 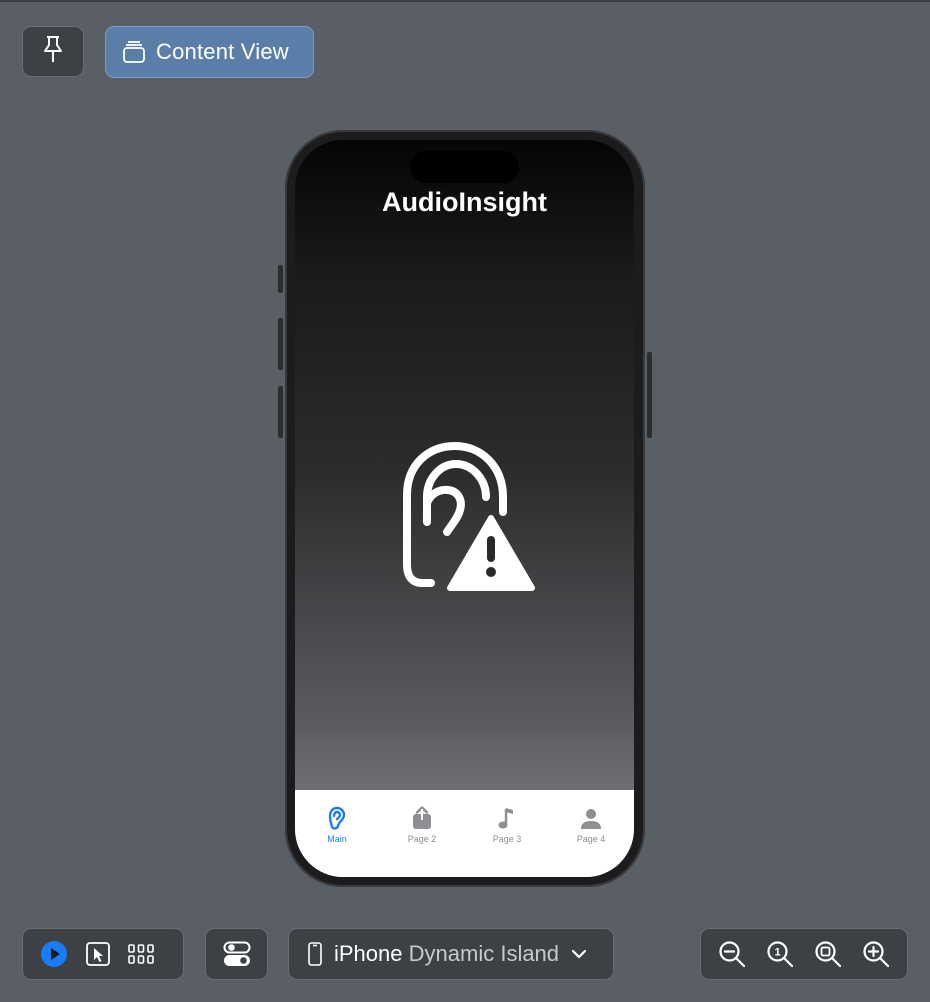 I want to click on device-name: iPhone, so click(x=368, y=953).